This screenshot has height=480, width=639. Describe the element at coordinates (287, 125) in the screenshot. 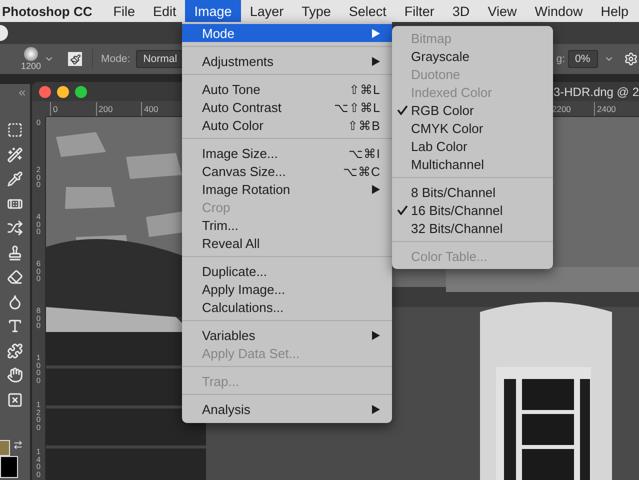

I see `menu-item: Auto Color ⇧⌘B` at that location.